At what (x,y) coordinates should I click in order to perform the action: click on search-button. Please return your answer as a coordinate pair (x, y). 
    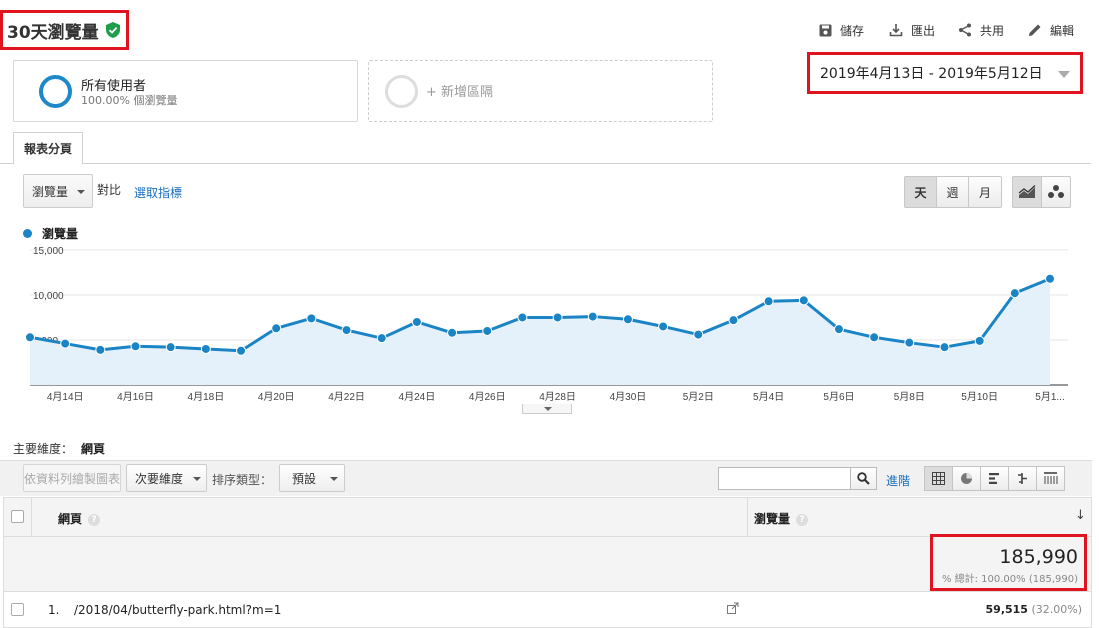
    Looking at the image, I should click on (863, 478).